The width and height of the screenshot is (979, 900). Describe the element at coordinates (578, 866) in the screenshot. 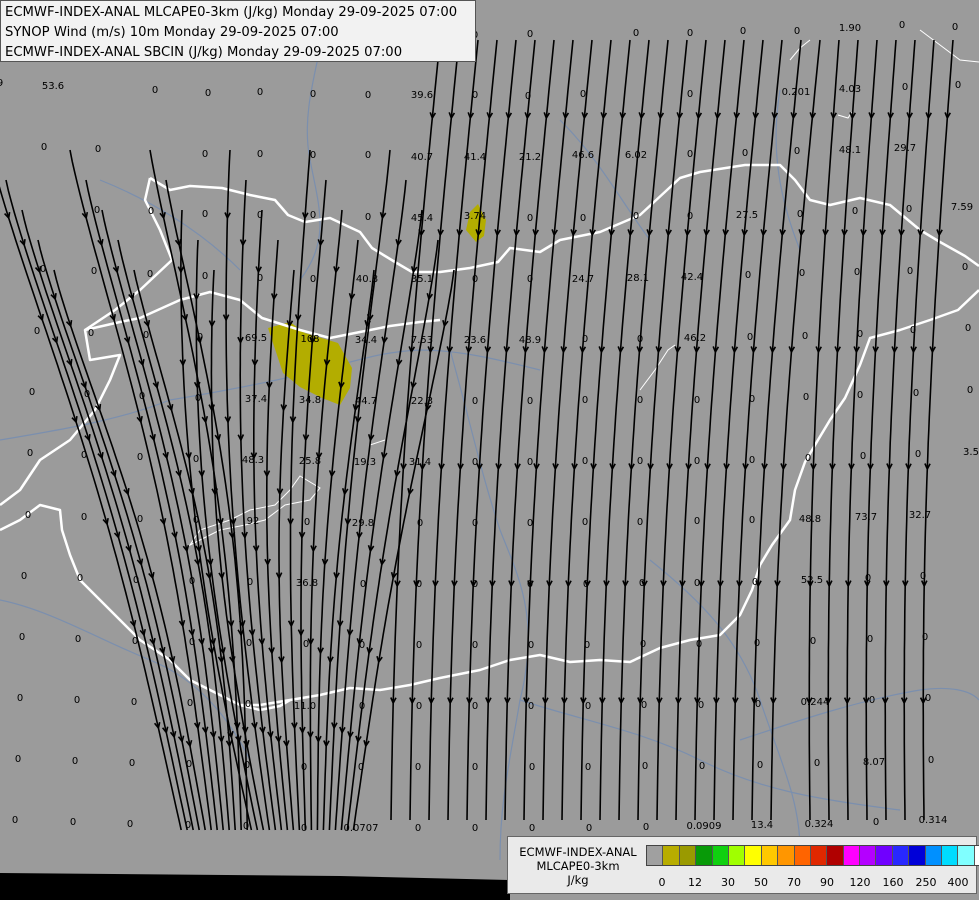

I see `legend-title-line2: MLCAPE0-3km` at that location.